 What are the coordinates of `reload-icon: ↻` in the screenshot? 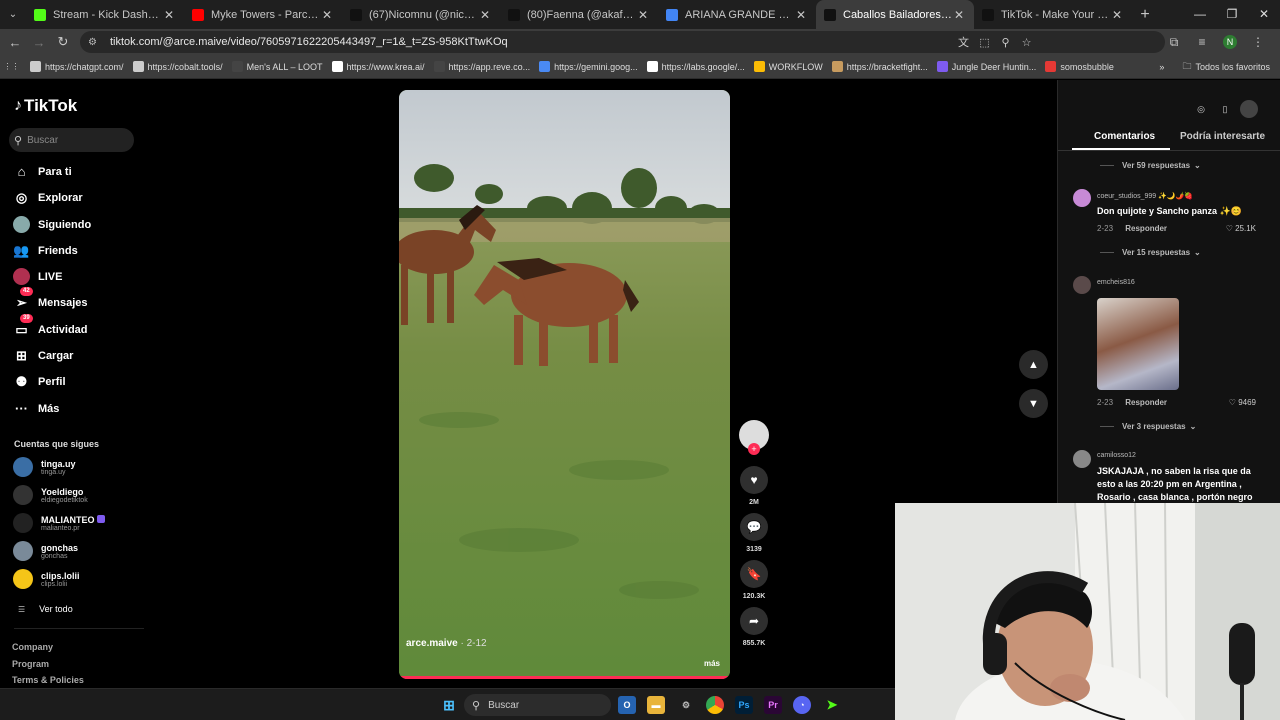 It's located at (63, 42).